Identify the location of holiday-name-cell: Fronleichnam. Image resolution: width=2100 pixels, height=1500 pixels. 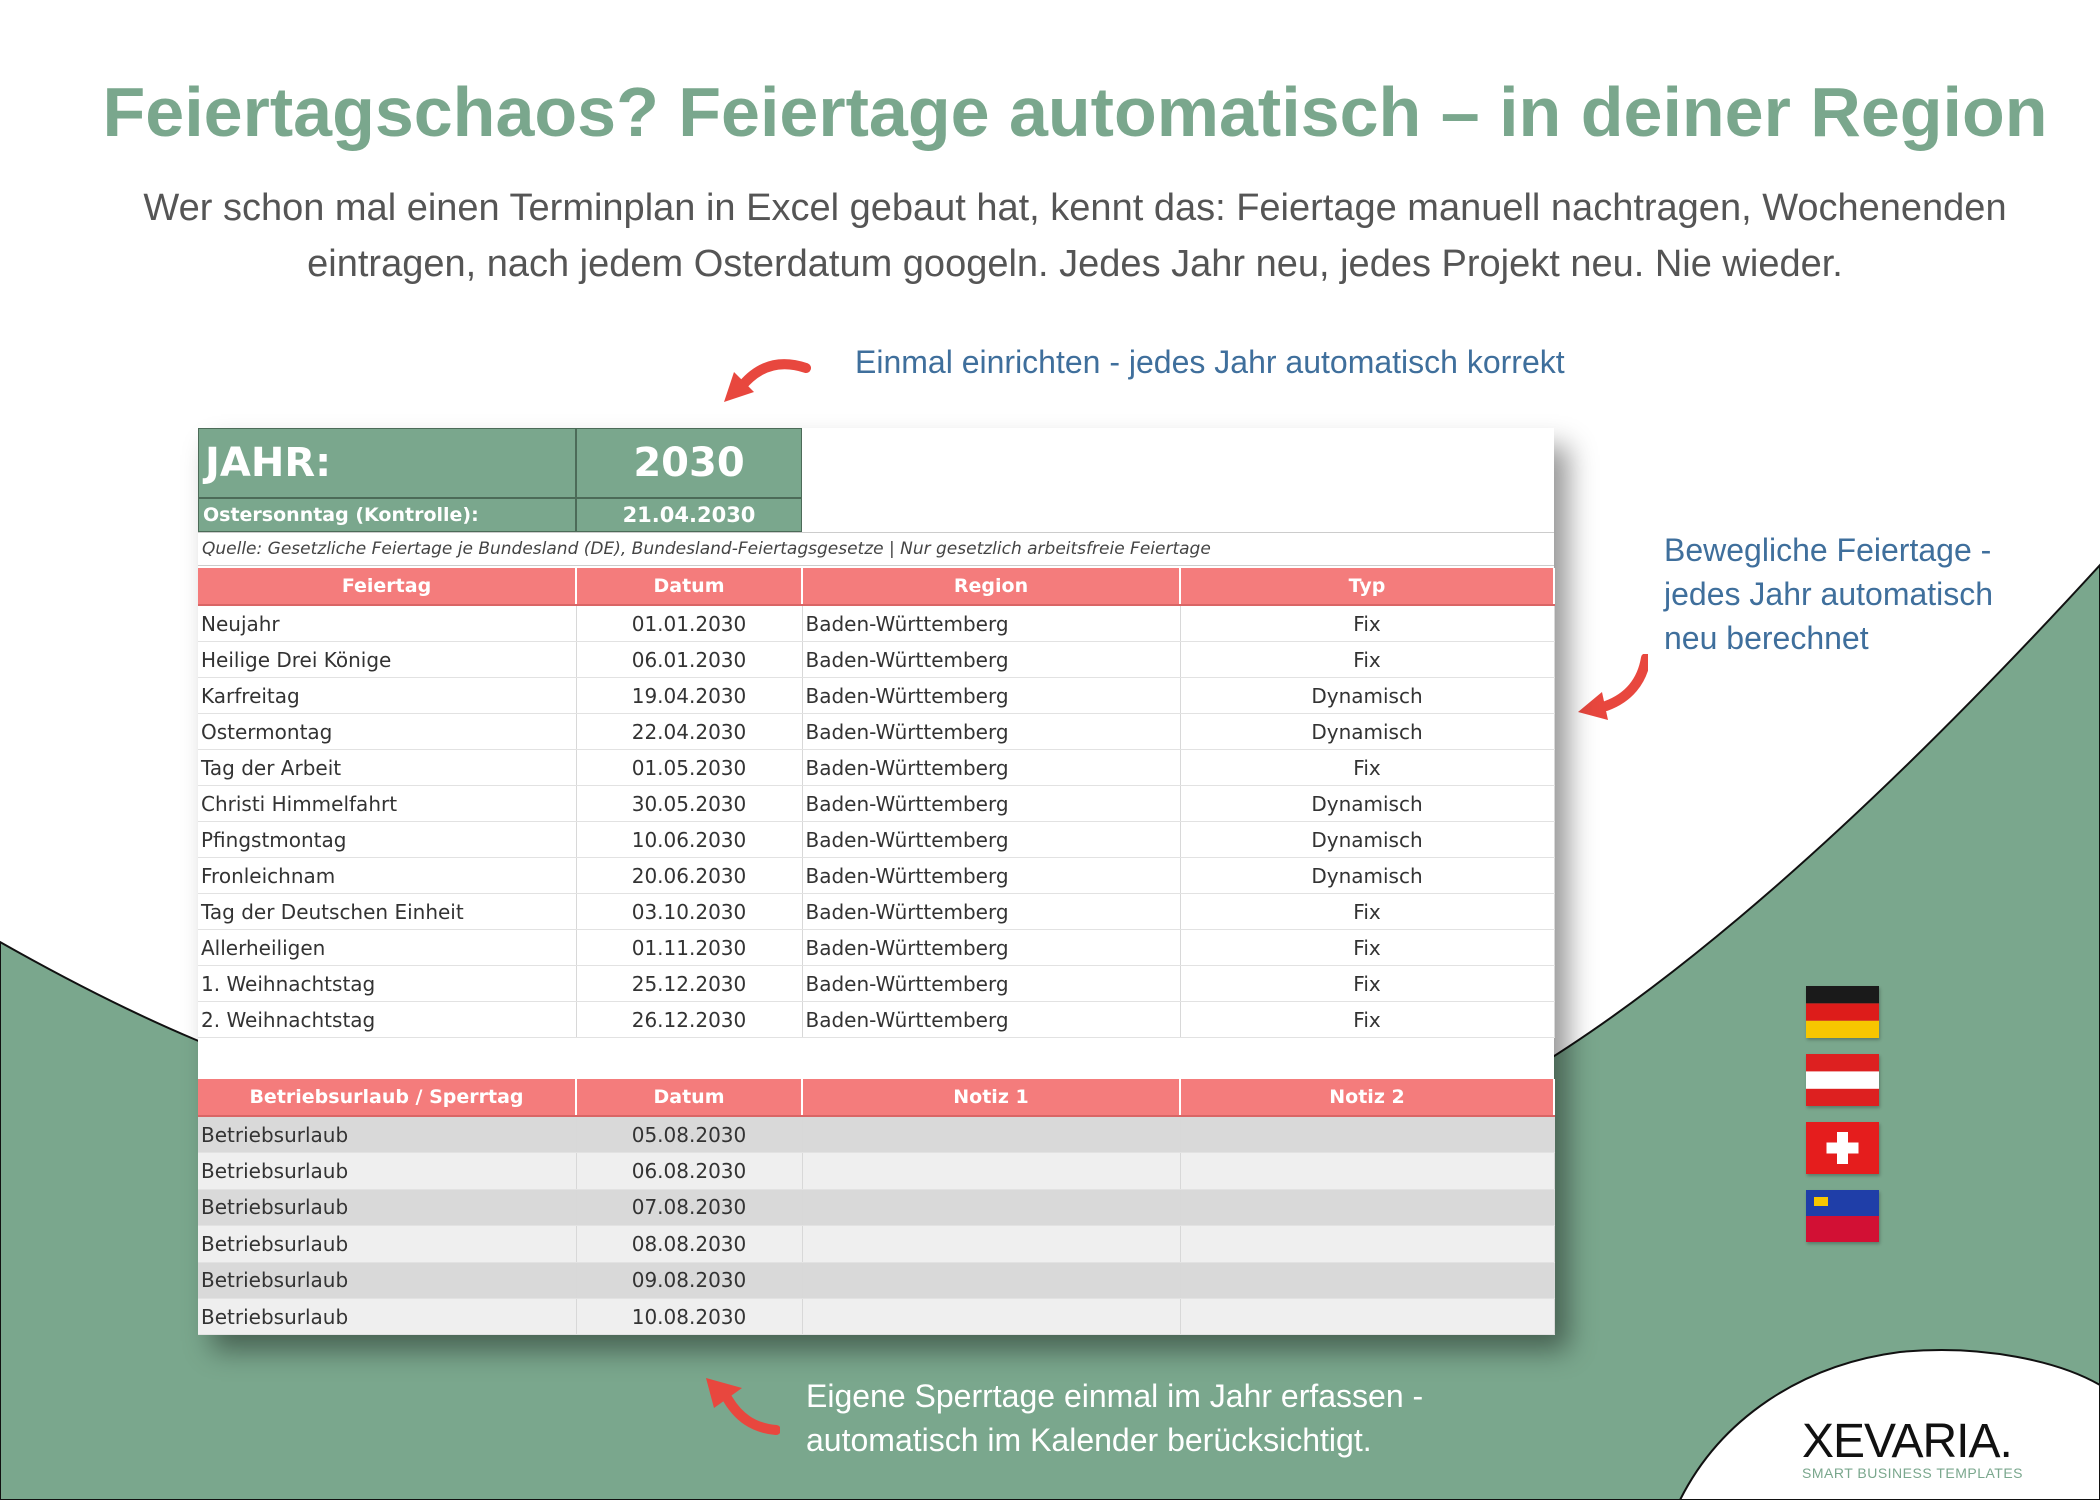
(387, 875).